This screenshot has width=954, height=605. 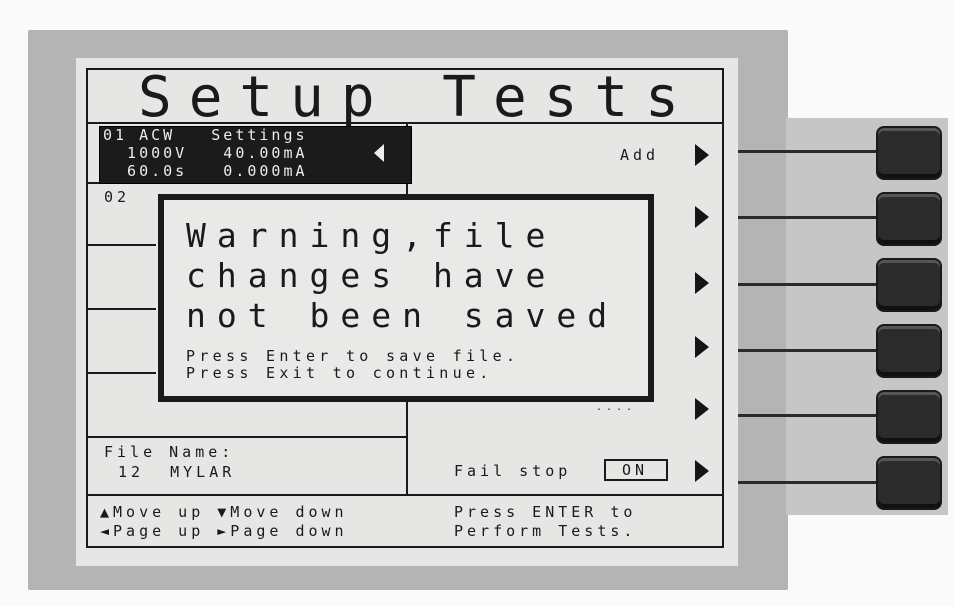 I want to click on softkey-fail-stop-label: Fail stop, so click(x=513, y=471).